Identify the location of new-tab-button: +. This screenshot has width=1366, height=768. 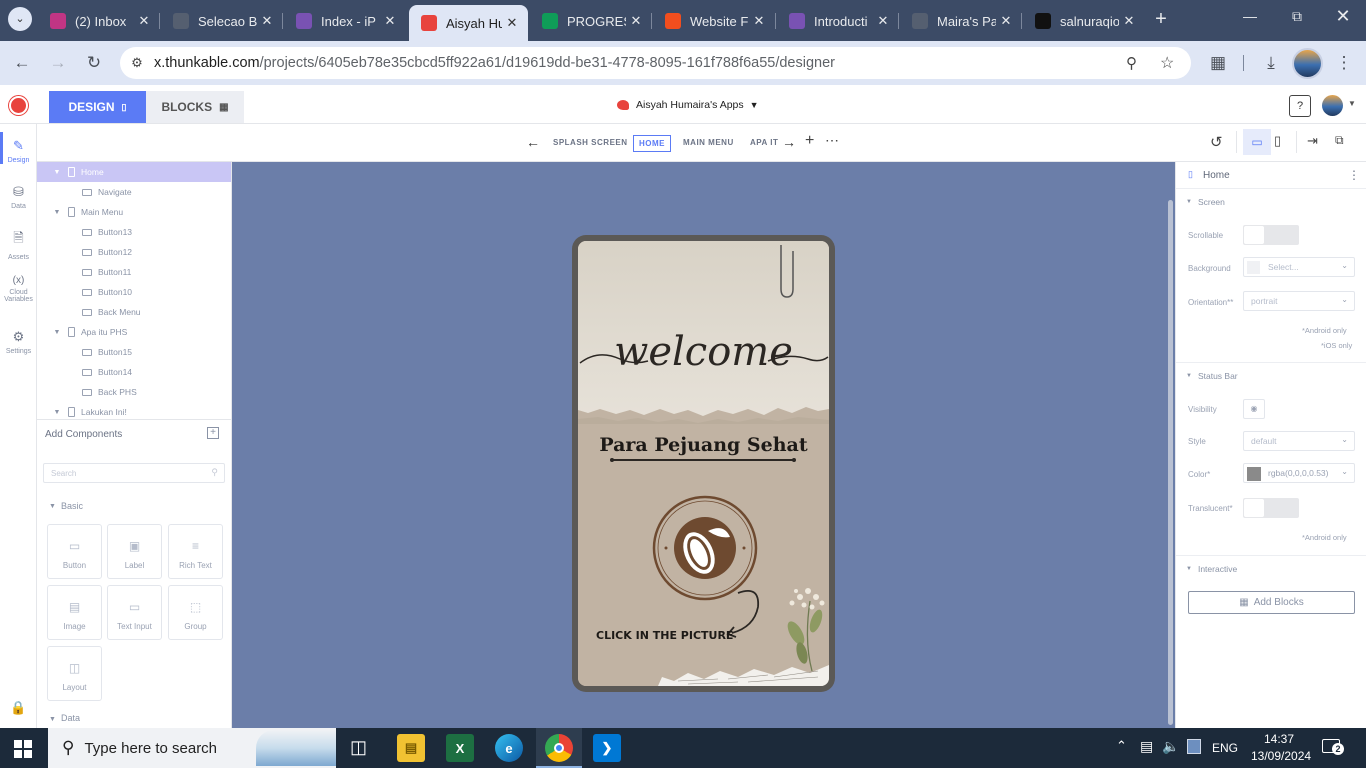
(1161, 20).